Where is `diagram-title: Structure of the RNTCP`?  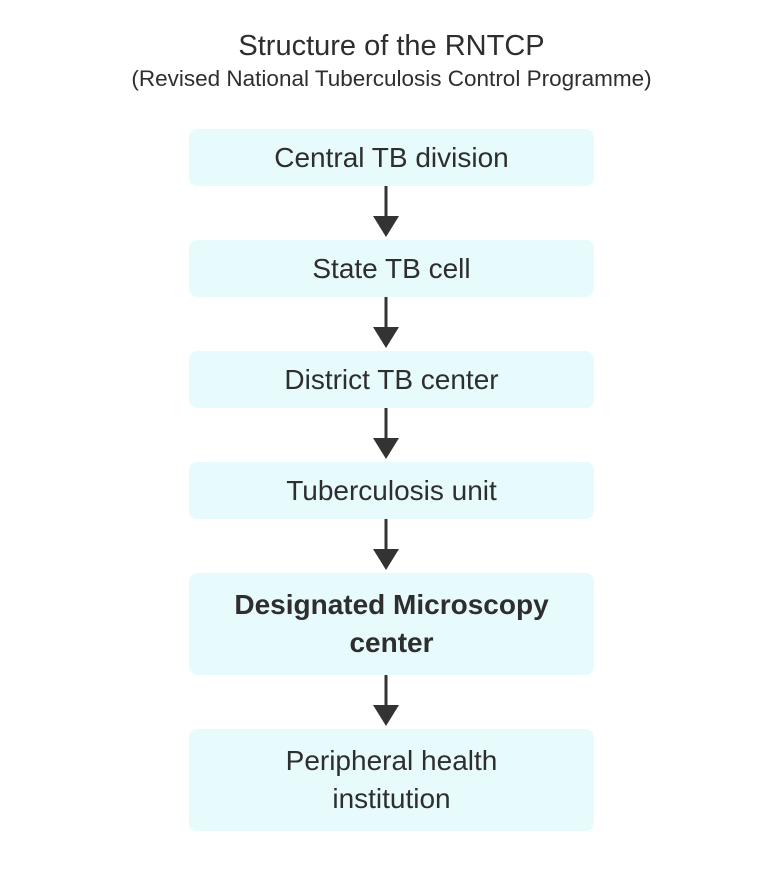 diagram-title: Structure of the RNTCP is located at coordinates (391, 46).